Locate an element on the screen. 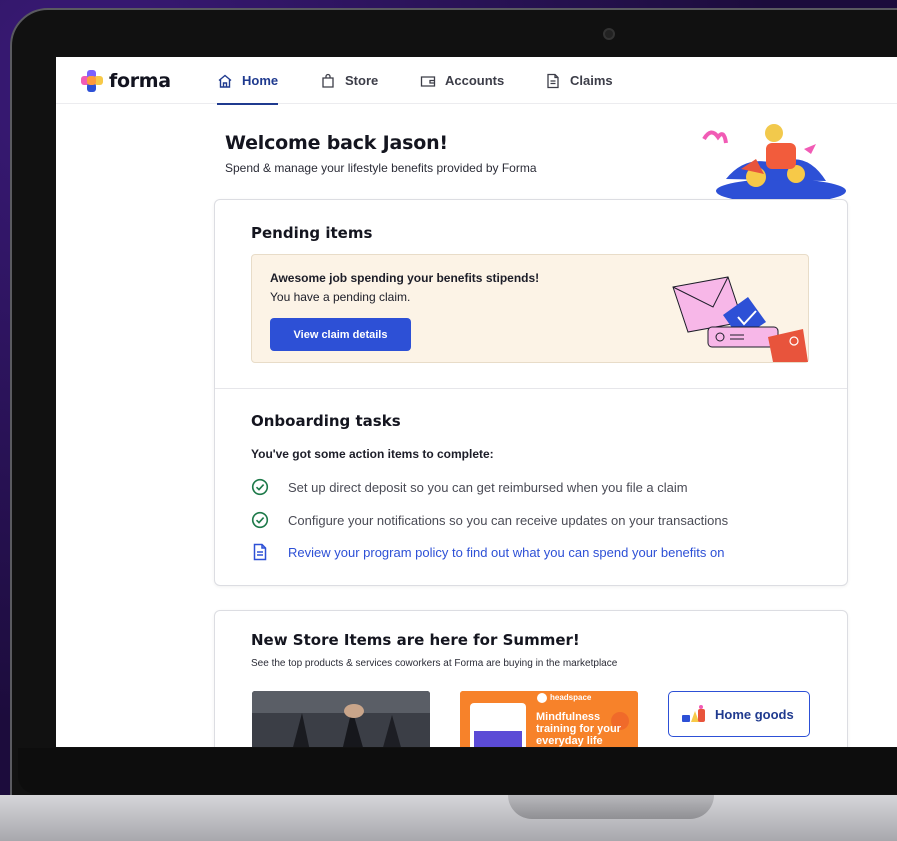 Image resolution: width=897 pixels, height=841 pixels. store-title: New Store Items are here for Summer! is located at coordinates (415, 640).